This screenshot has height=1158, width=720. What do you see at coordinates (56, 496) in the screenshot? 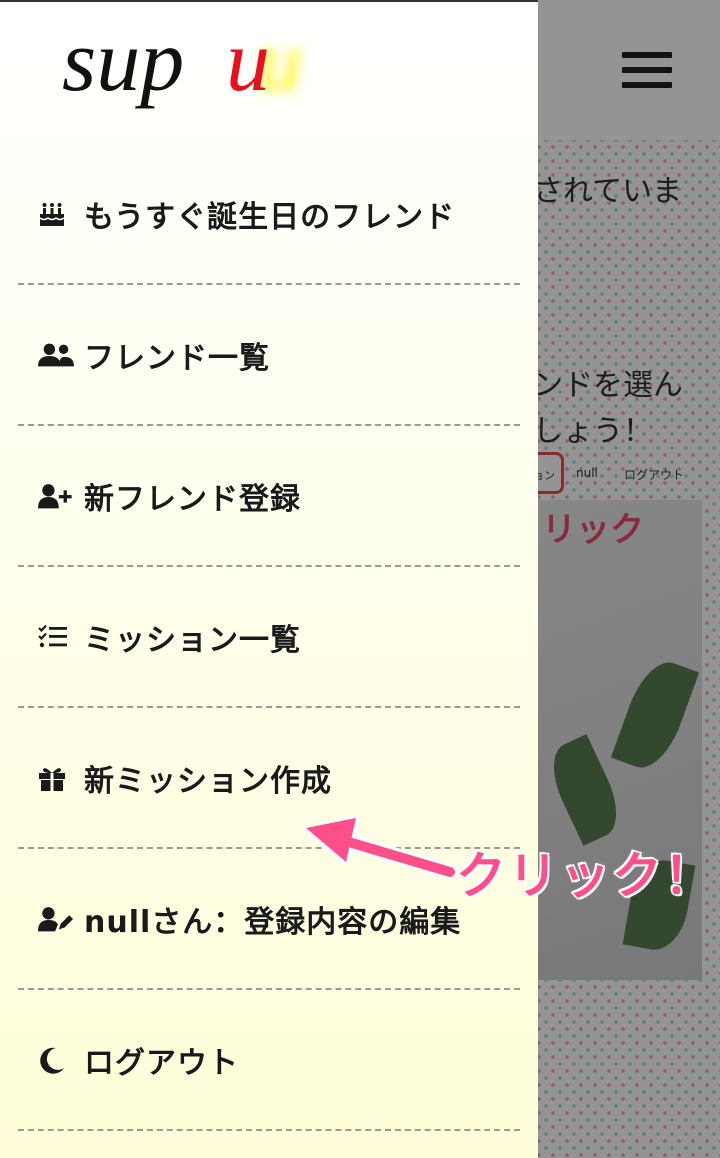
I see `user-plus-icon` at bounding box center [56, 496].